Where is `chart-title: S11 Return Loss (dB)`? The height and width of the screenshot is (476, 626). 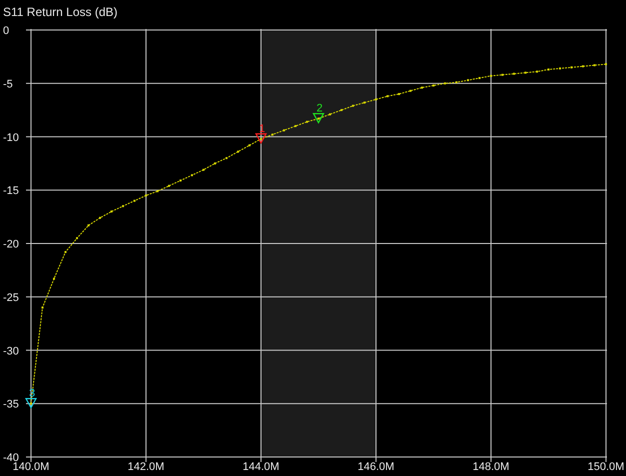
chart-title: S11 Return Loss (dB) is located at coordinates (60, 12).